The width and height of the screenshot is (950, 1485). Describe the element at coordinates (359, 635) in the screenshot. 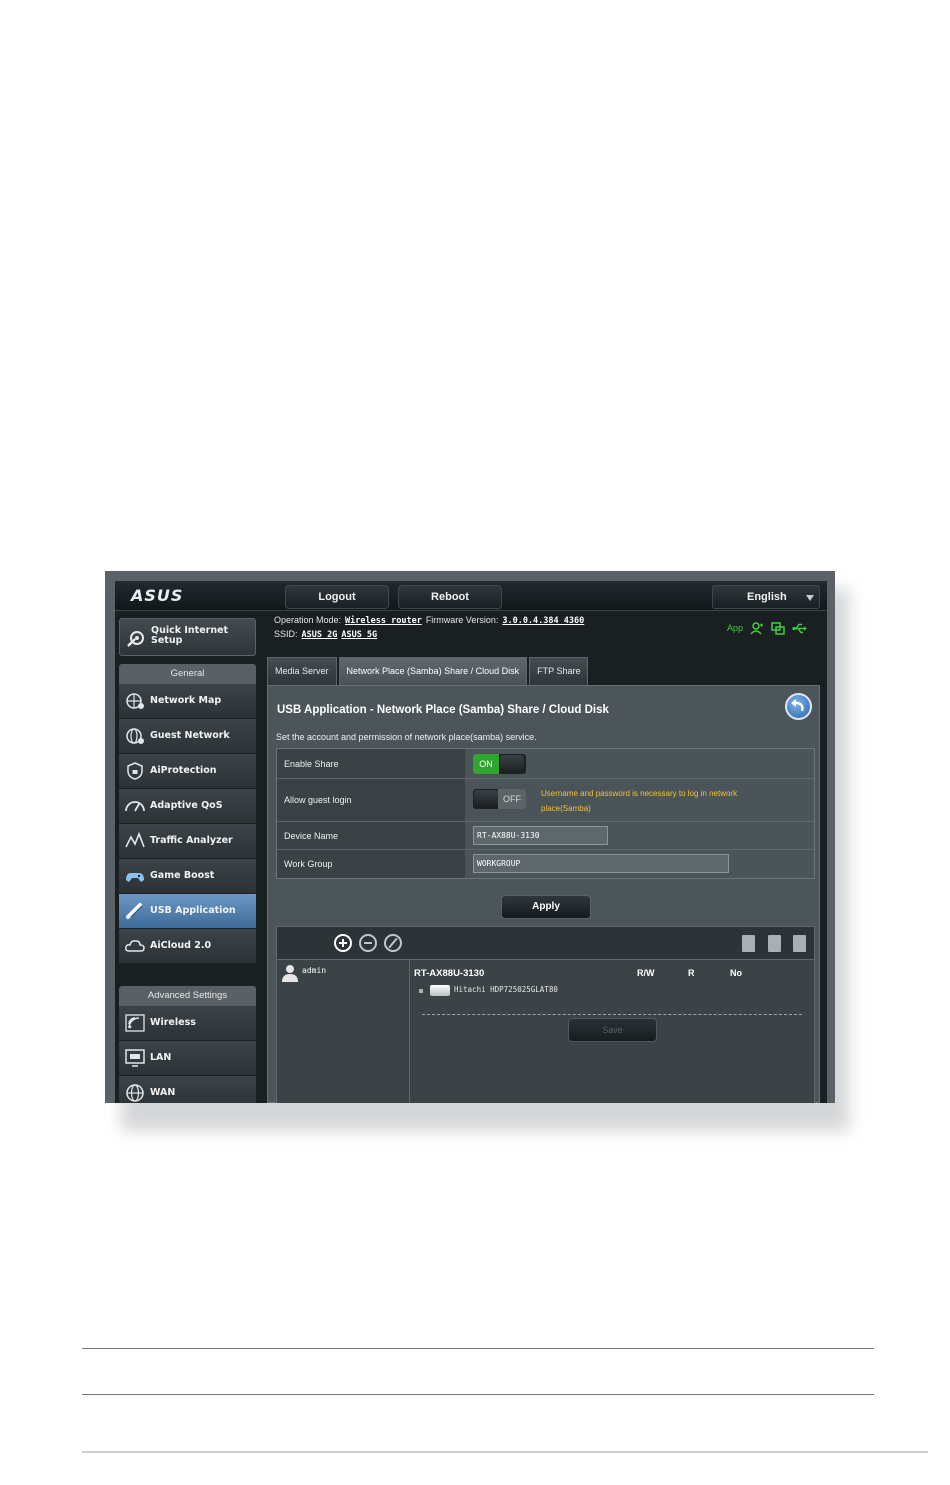

I see `ssid-5g-link: ASUS_5G` at that location.